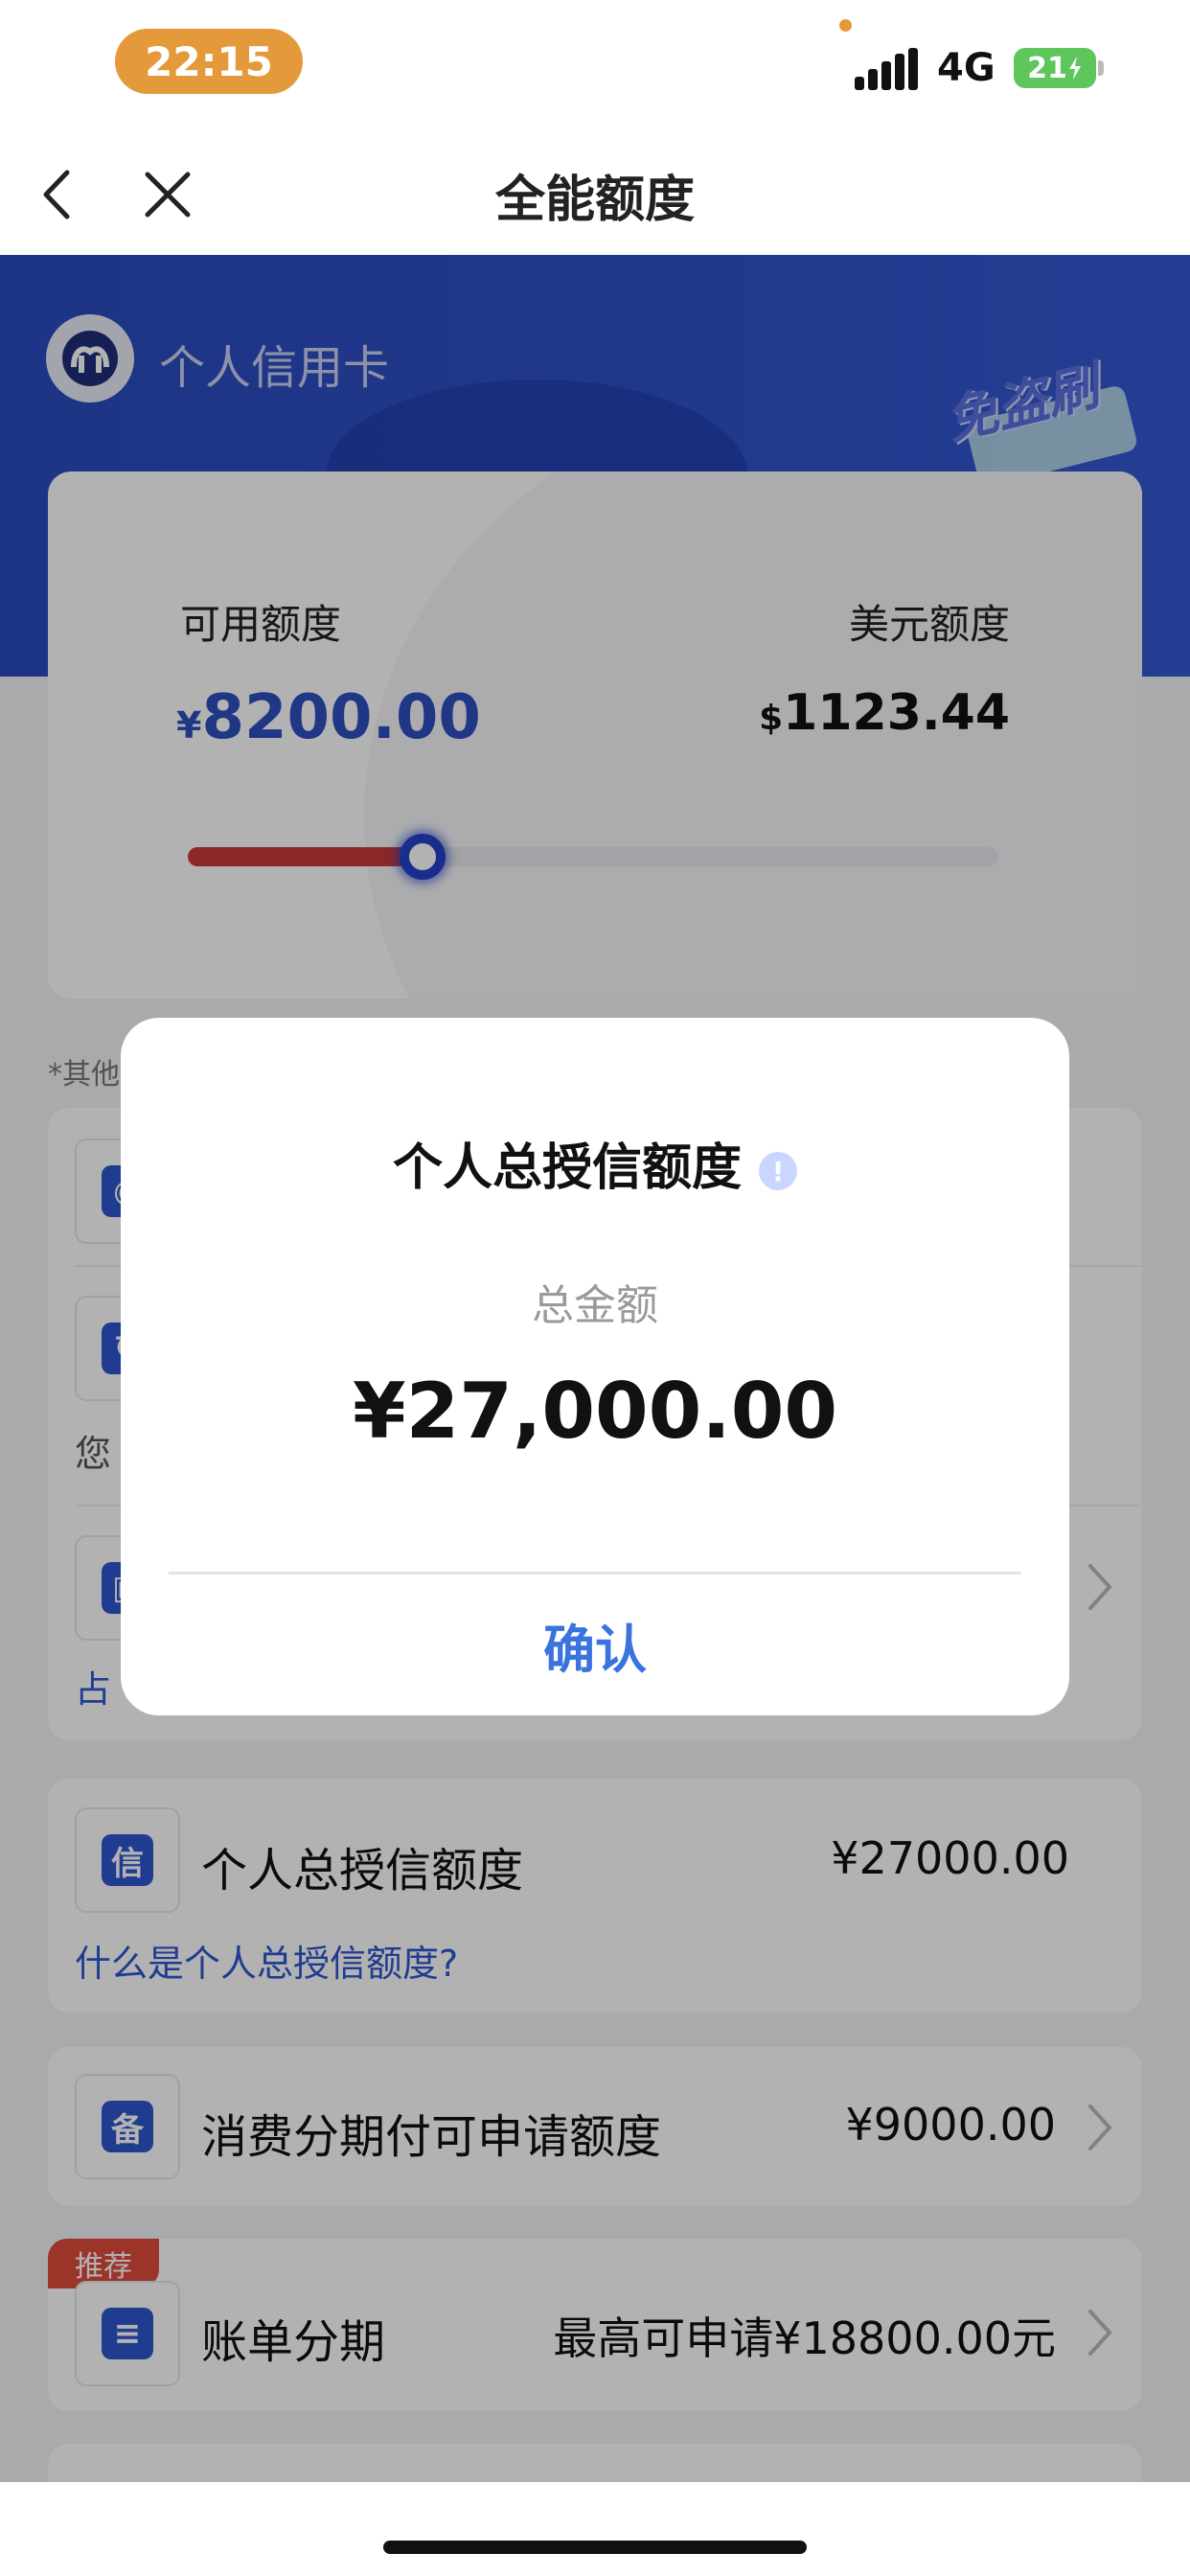  I want to click on back-button, so click(59, 194).